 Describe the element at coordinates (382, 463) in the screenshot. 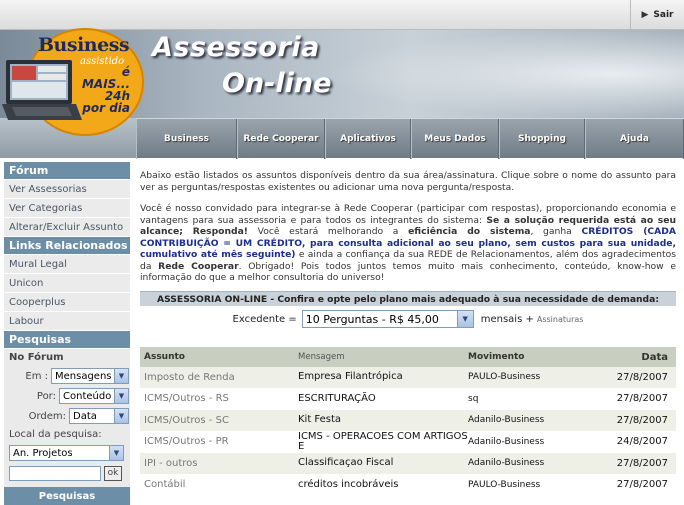

I see `row-mensagem: Classificaçao Fiscal` at that location.